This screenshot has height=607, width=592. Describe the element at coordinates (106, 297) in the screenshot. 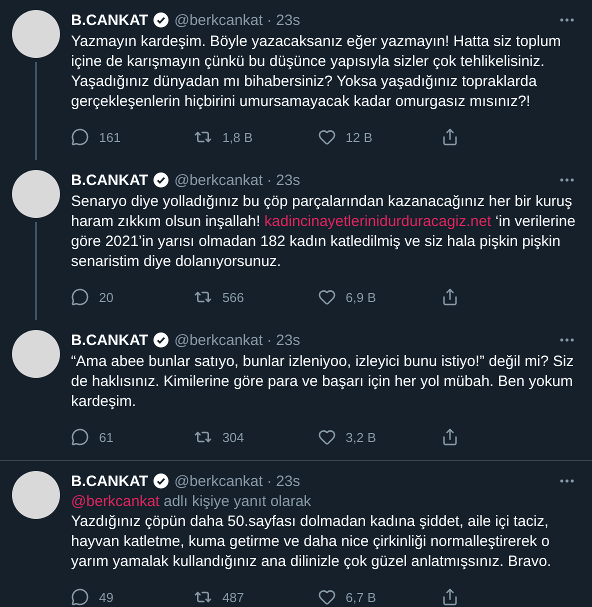

I see `reply-count: 20` at that location.